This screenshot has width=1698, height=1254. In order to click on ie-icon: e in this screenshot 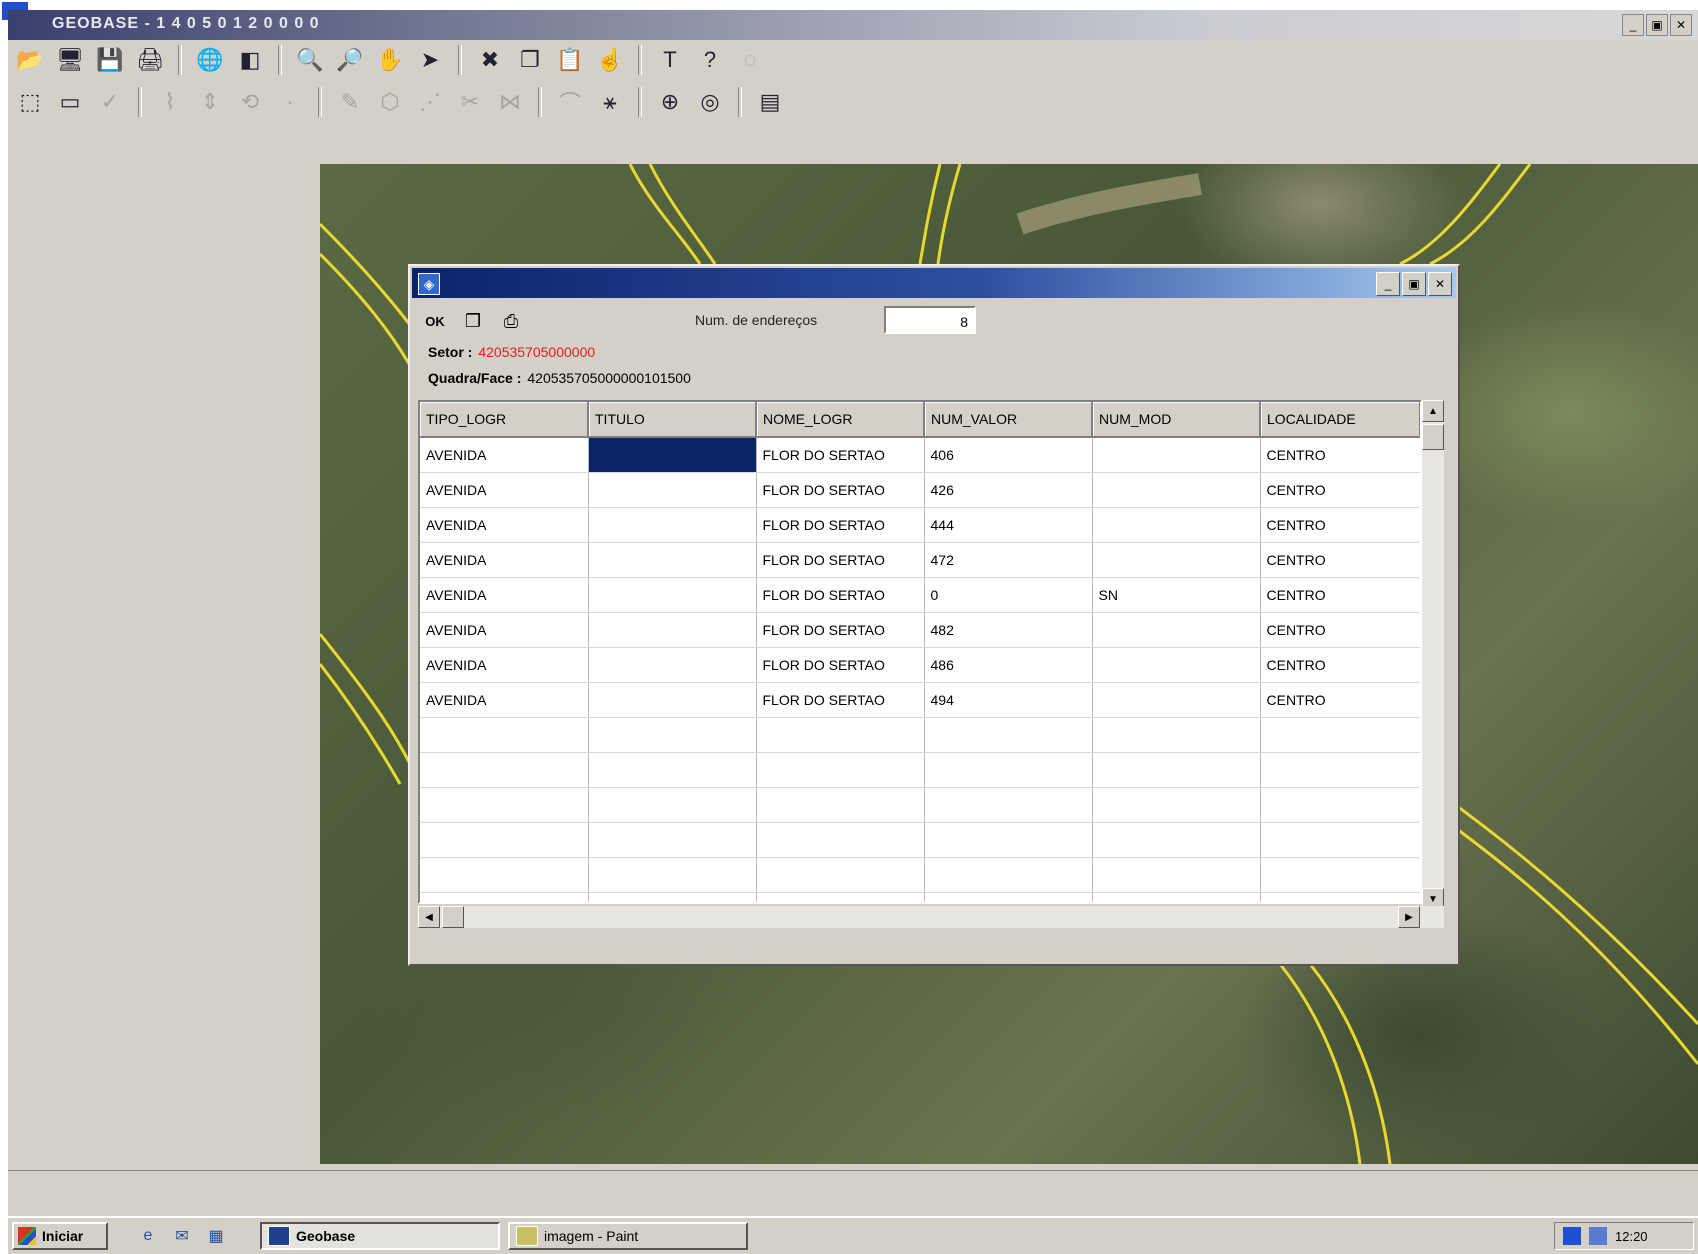, I will do `click(148, 1236)`.